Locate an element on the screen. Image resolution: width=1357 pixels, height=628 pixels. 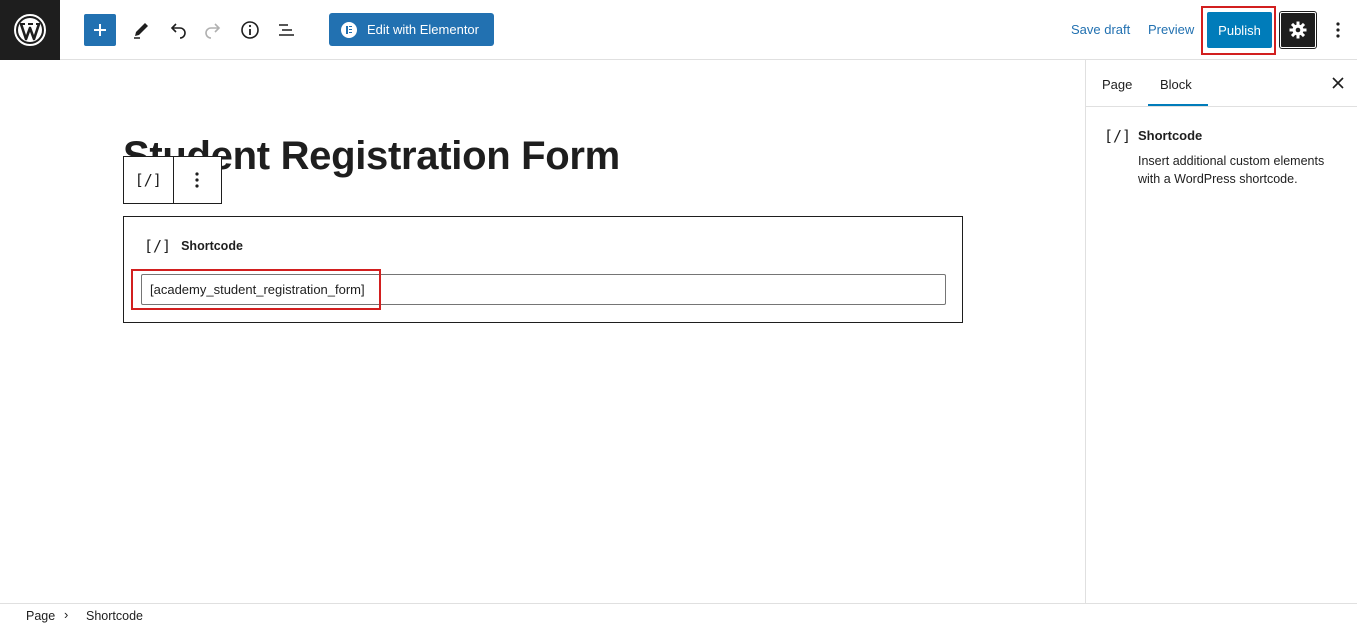
block-options-button is located at coordinates (197, 180).